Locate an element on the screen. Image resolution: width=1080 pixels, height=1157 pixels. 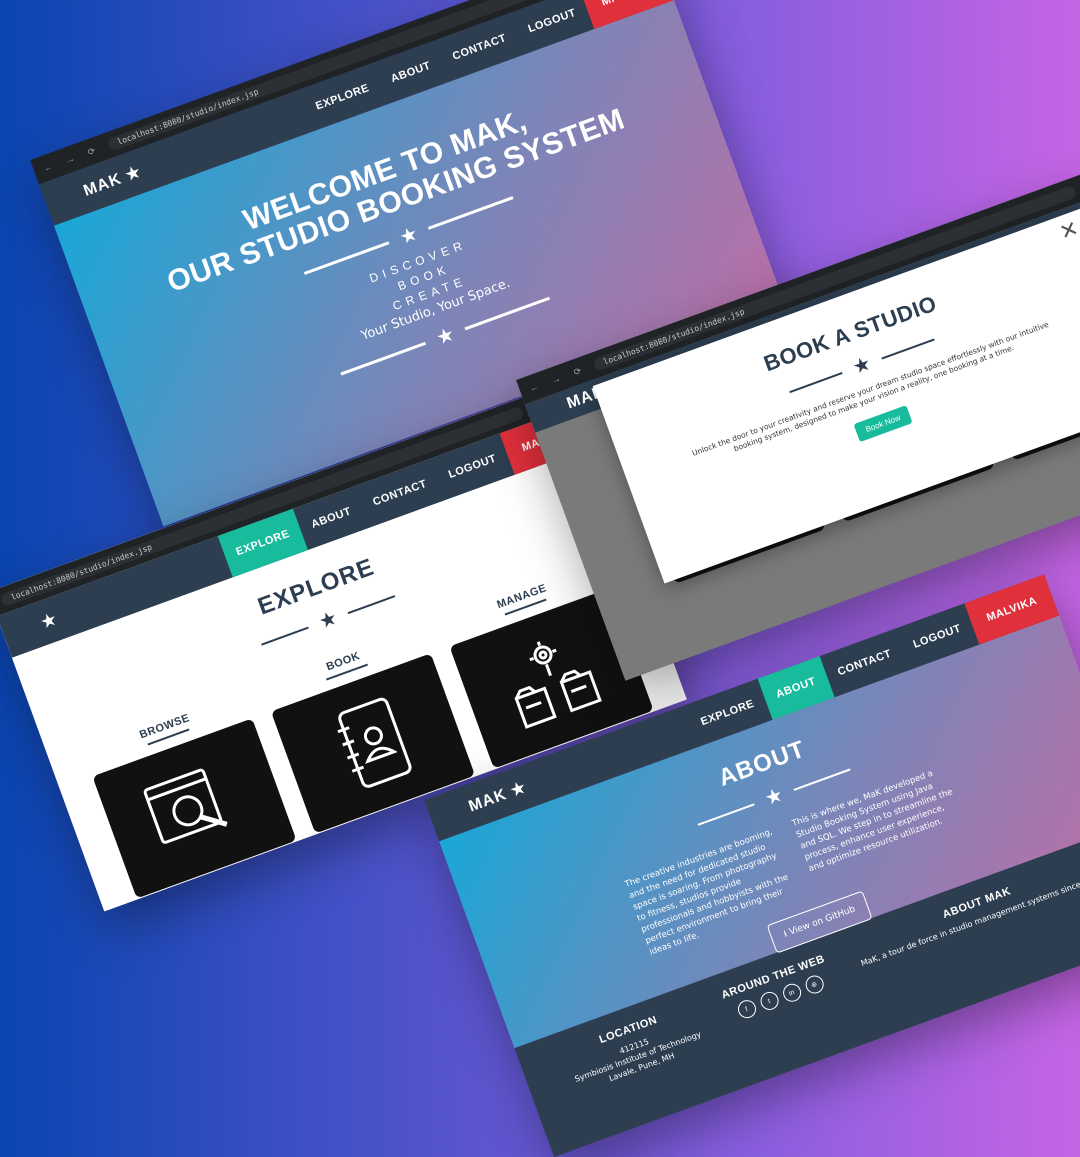
dribbble-icon: ⊛ is located at coordinates (814, 985).